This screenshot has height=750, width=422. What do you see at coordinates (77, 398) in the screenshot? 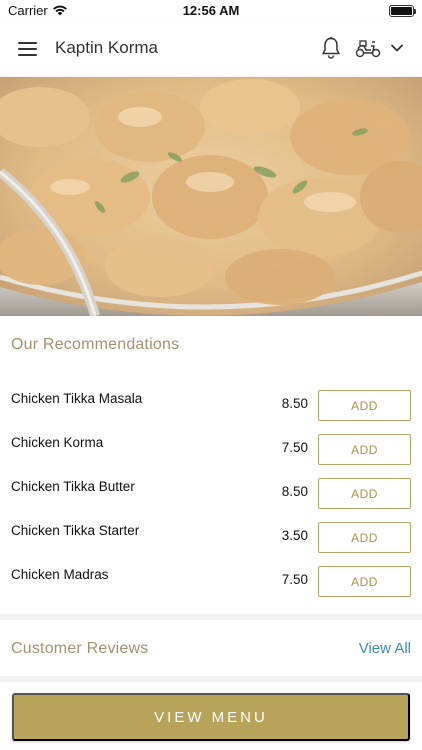
I see `dish-name: Chicken Tikka Masala` at bounding box center [77, 398].